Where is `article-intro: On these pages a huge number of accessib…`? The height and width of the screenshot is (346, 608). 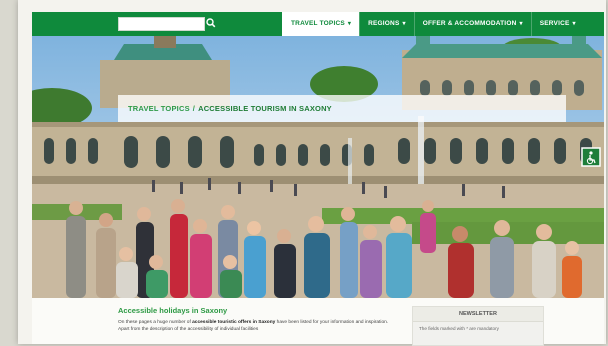 article-intro: On these pages a huge number of accessib… is located at coordinates (258, 326).